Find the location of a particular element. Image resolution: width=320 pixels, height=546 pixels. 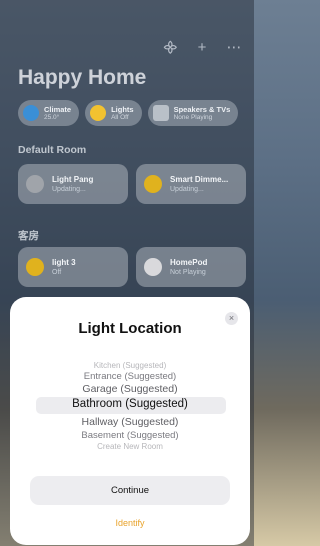

more-icon: ⋯ is located at coordinates (234, 48).